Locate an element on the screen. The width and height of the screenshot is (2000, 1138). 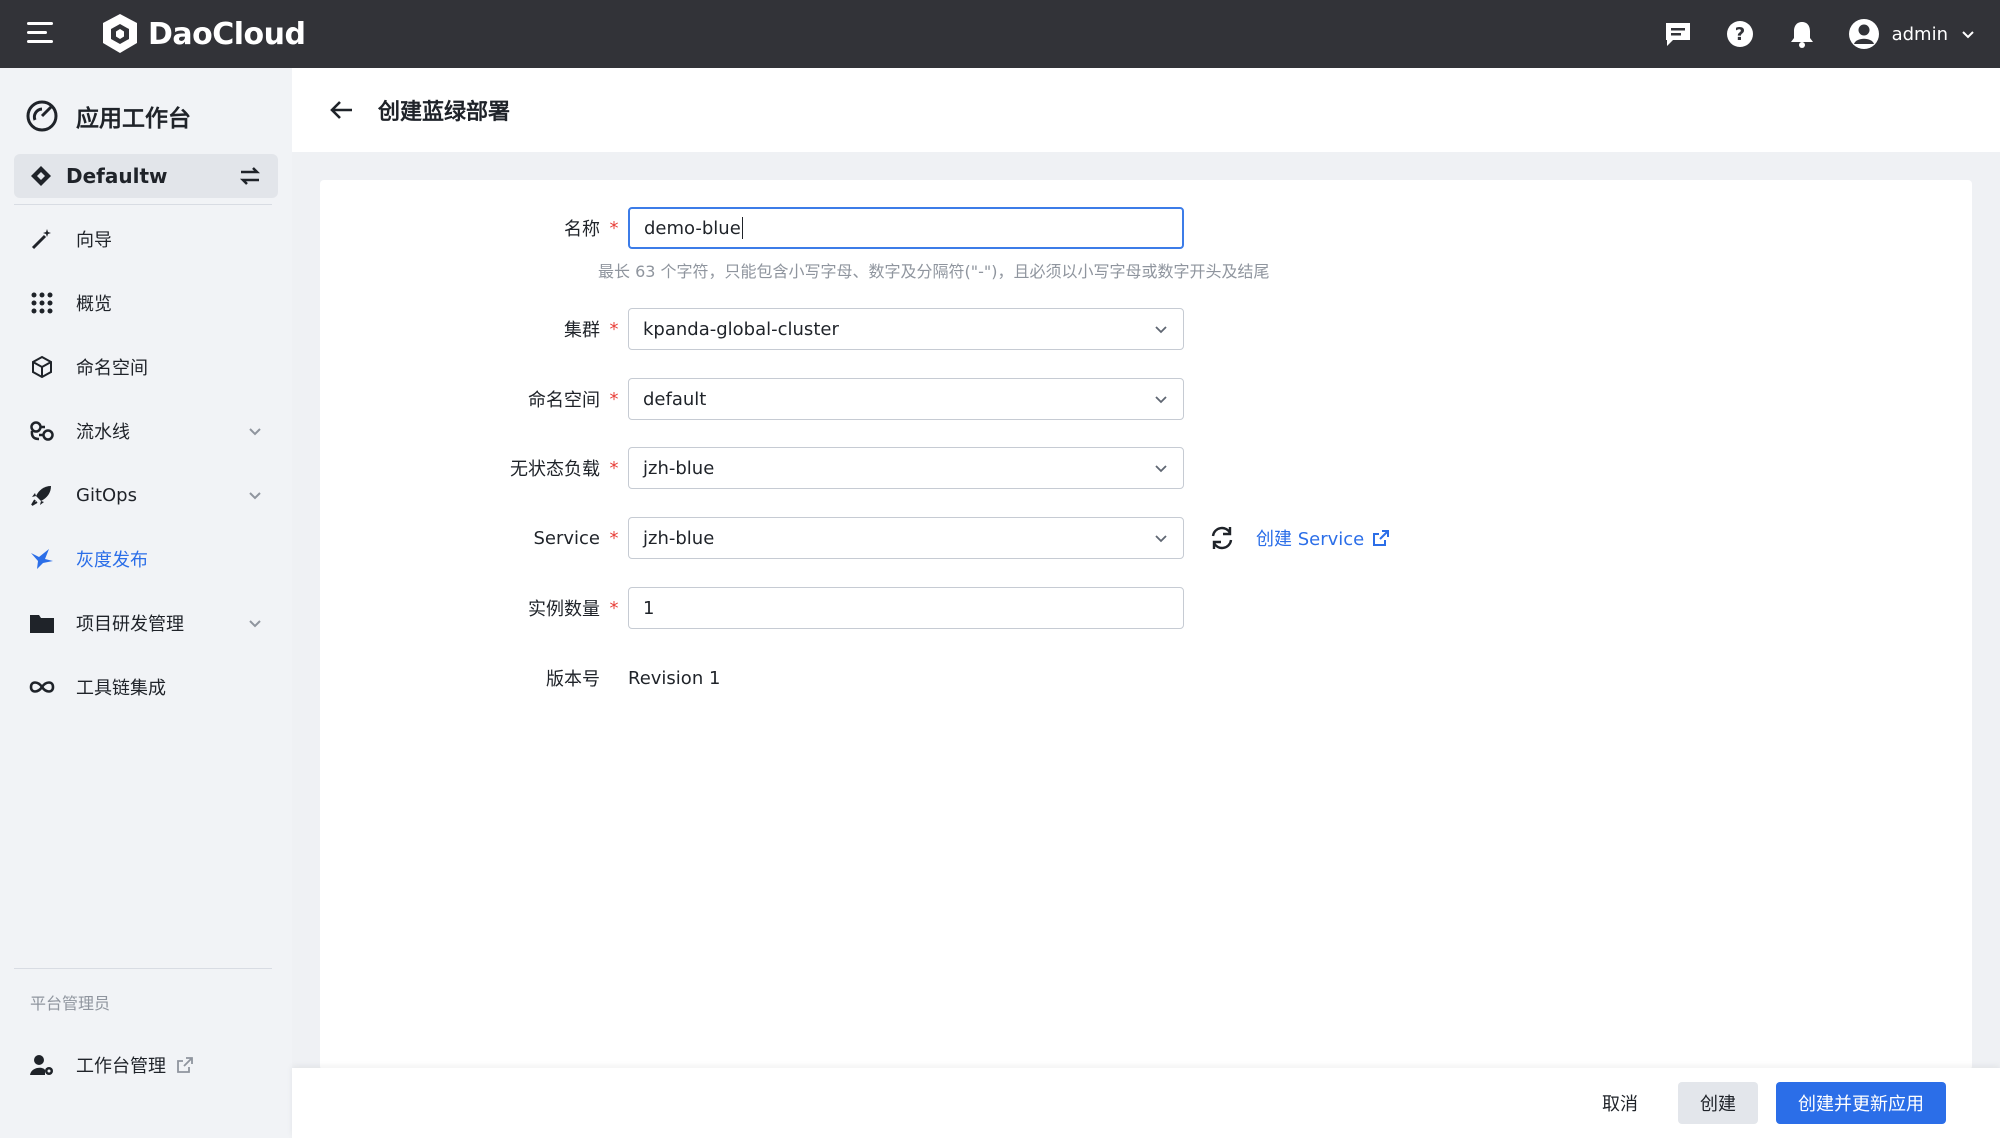
daocloud-logo-icon is located at coordinates (120, 33).